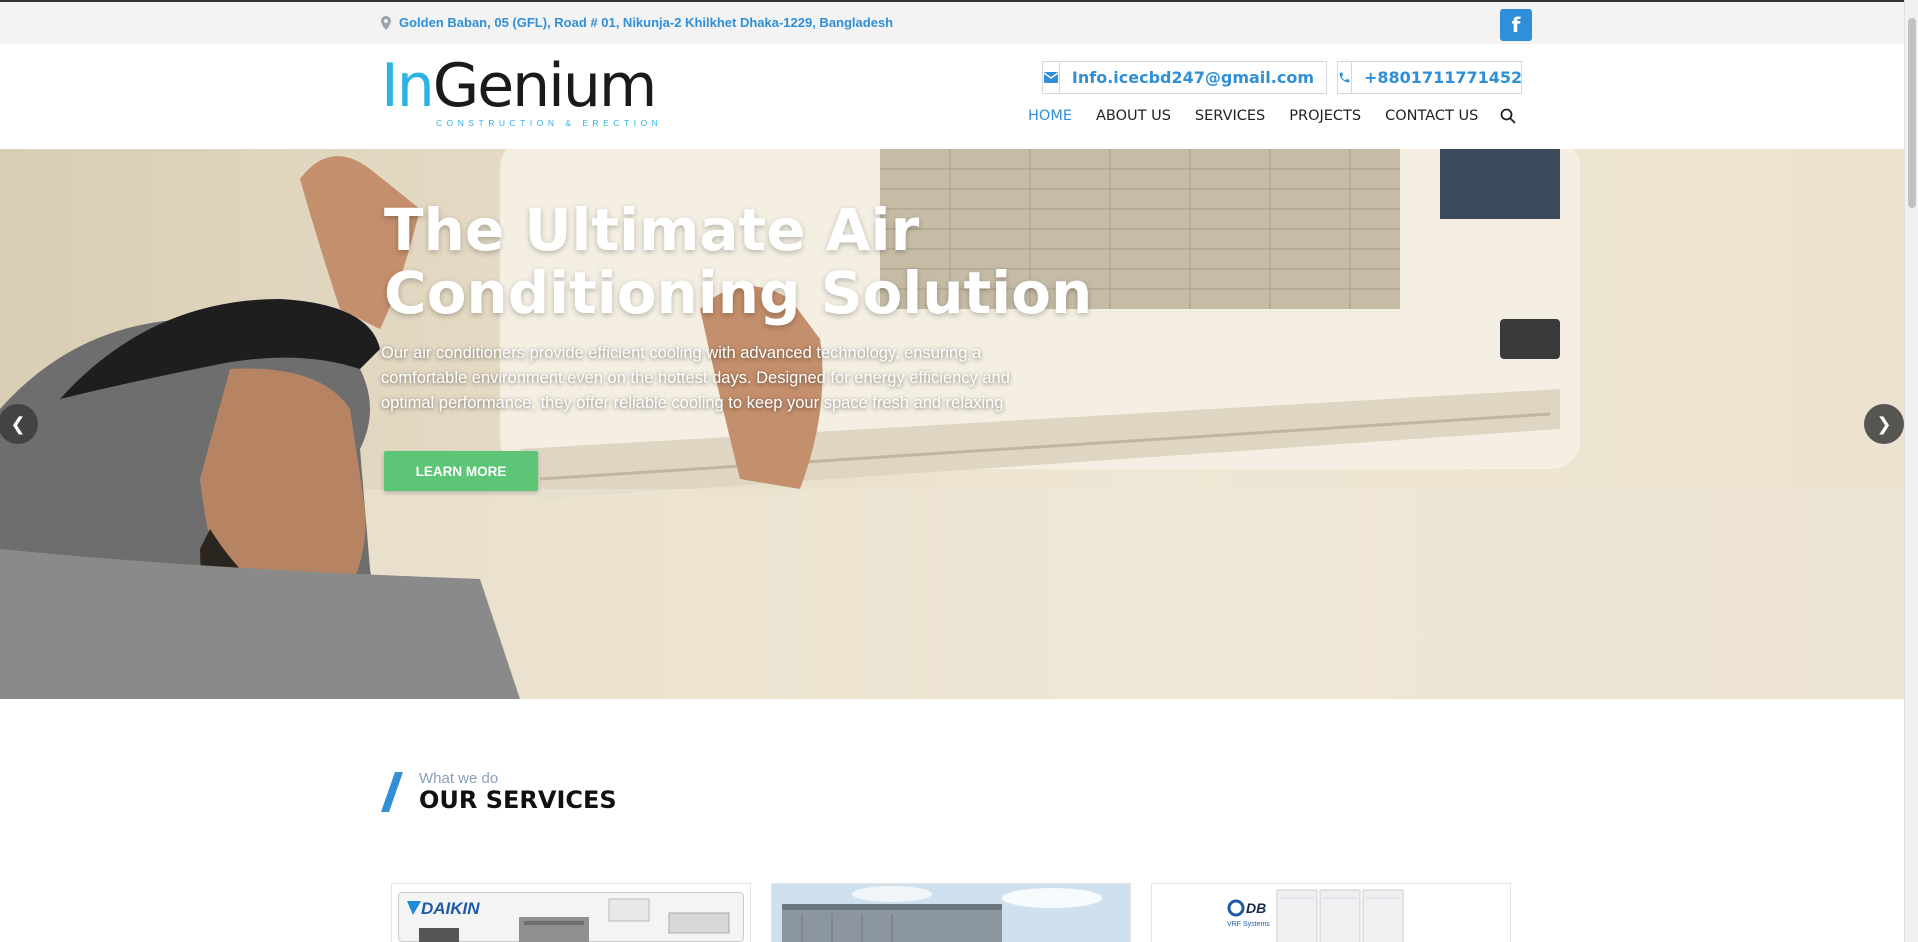 The image size is (1918, 942). I want to click on db-caption: VRF Systems, so click(1248, 924).